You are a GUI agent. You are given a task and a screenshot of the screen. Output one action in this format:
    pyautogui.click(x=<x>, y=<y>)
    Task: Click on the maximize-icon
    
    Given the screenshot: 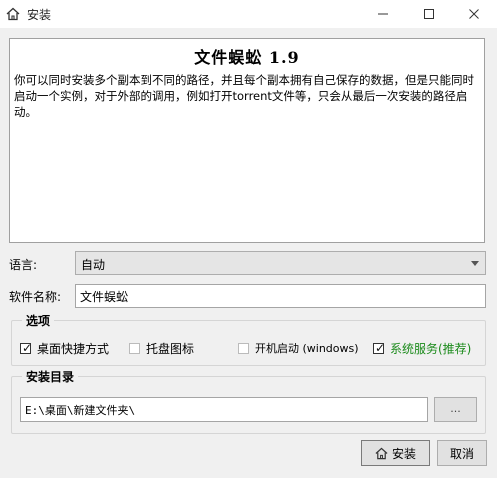 What is the action you would take?
    pyautogui.click(x=429, y=14)
    